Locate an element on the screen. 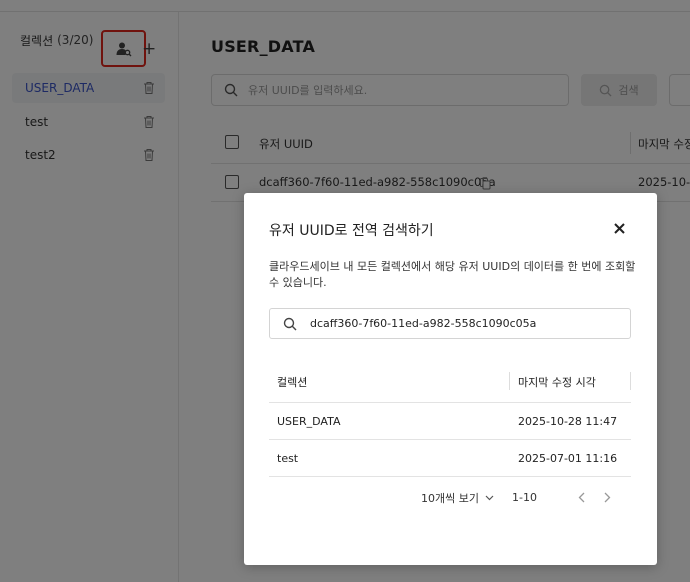  result-collection: test is located at coordinates (288, 458).